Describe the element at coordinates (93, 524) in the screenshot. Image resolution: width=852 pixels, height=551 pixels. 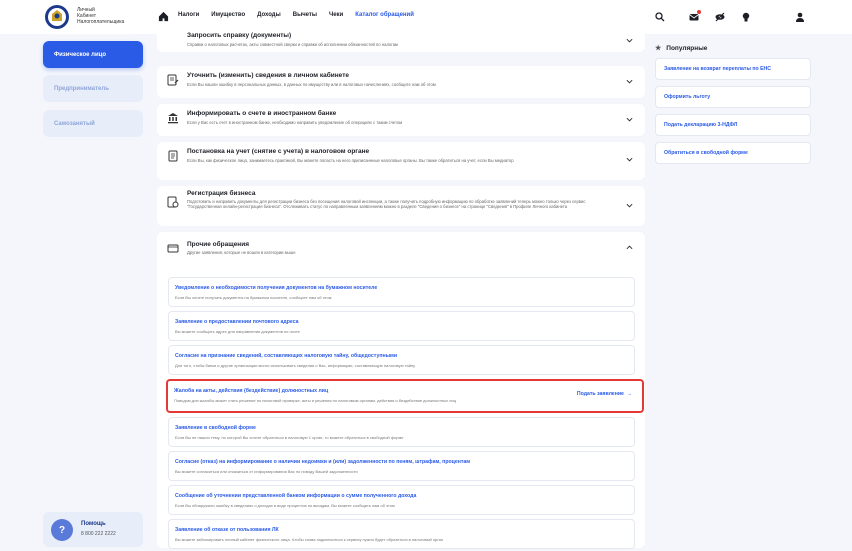
I see `help-title: Помощь` at that location.